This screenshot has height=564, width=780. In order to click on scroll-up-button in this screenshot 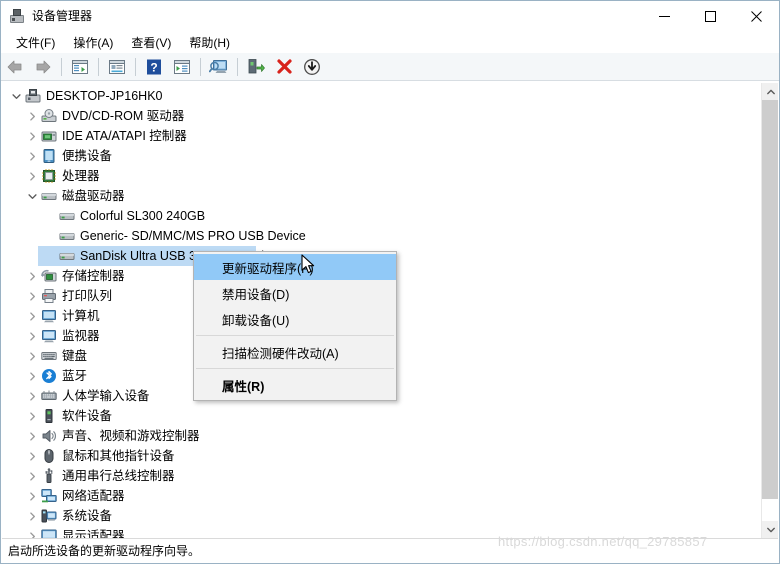, I will do `click(770, 91)`.